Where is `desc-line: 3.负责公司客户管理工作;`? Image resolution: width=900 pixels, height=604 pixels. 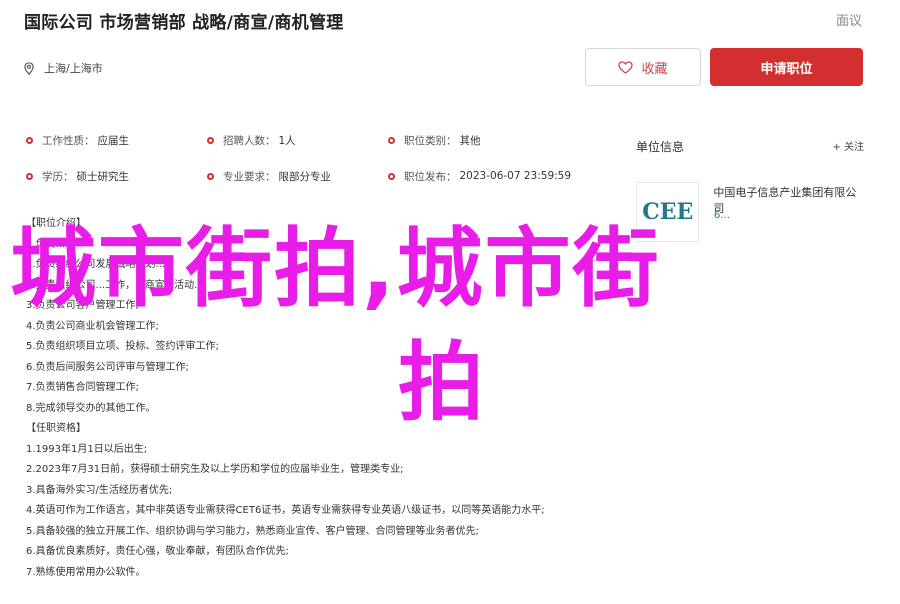
desc-line: 3.负责公司客户管理工作; is located at coordinates (82, 305).